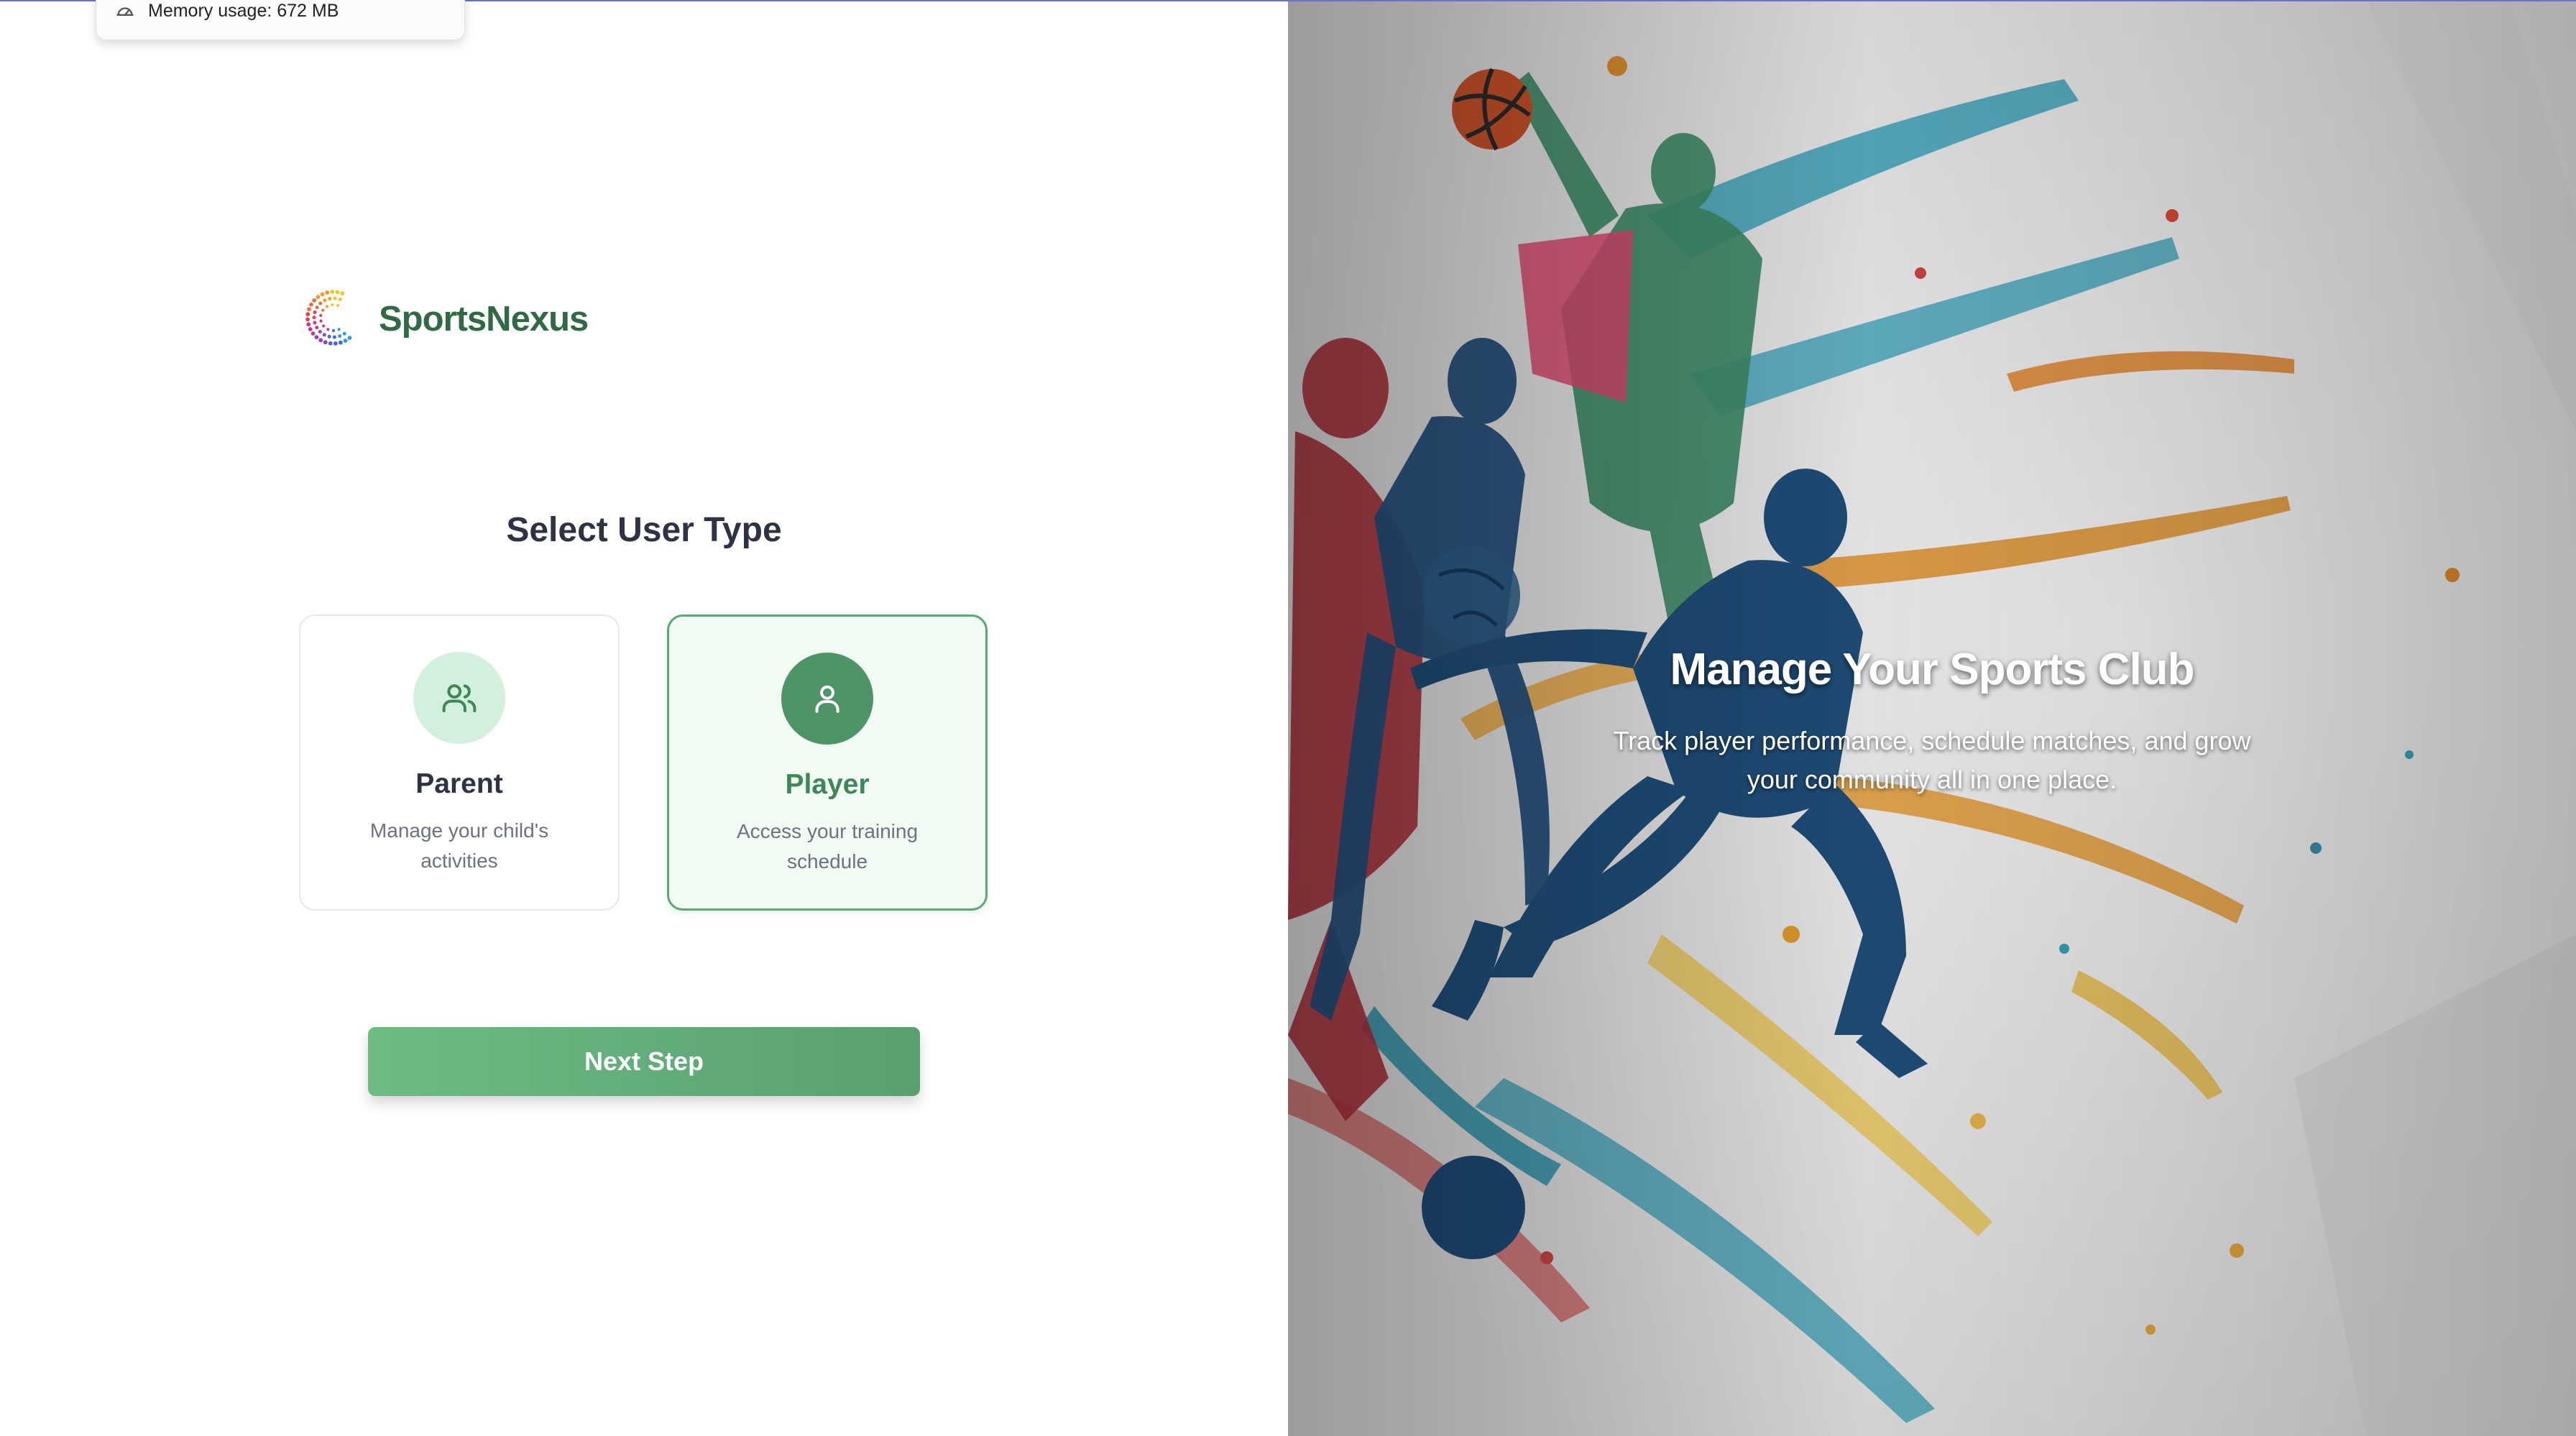 The width and height of the screenshot is (2576, 1436). I want to click on hero-title: Manage Your Sports Club, so click(1932, 670).